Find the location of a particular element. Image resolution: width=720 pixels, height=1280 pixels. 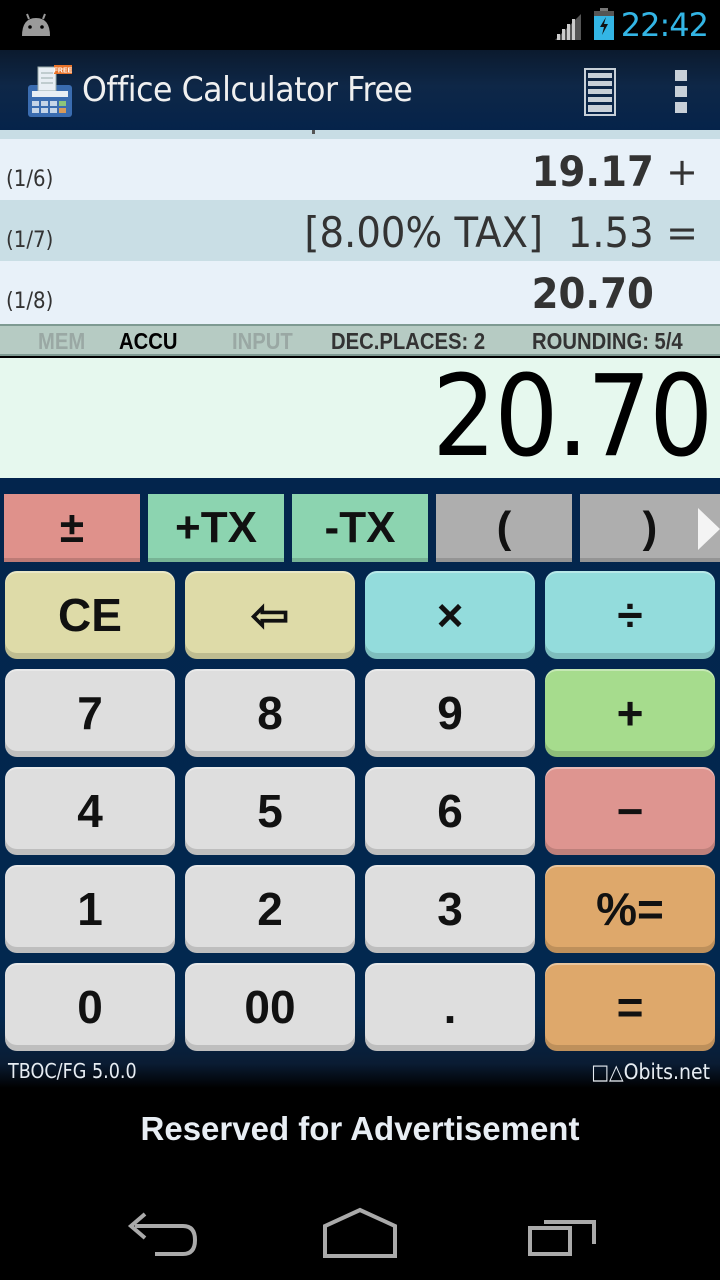

backspace-button: ⇦ is located at coordinates (270, 615).